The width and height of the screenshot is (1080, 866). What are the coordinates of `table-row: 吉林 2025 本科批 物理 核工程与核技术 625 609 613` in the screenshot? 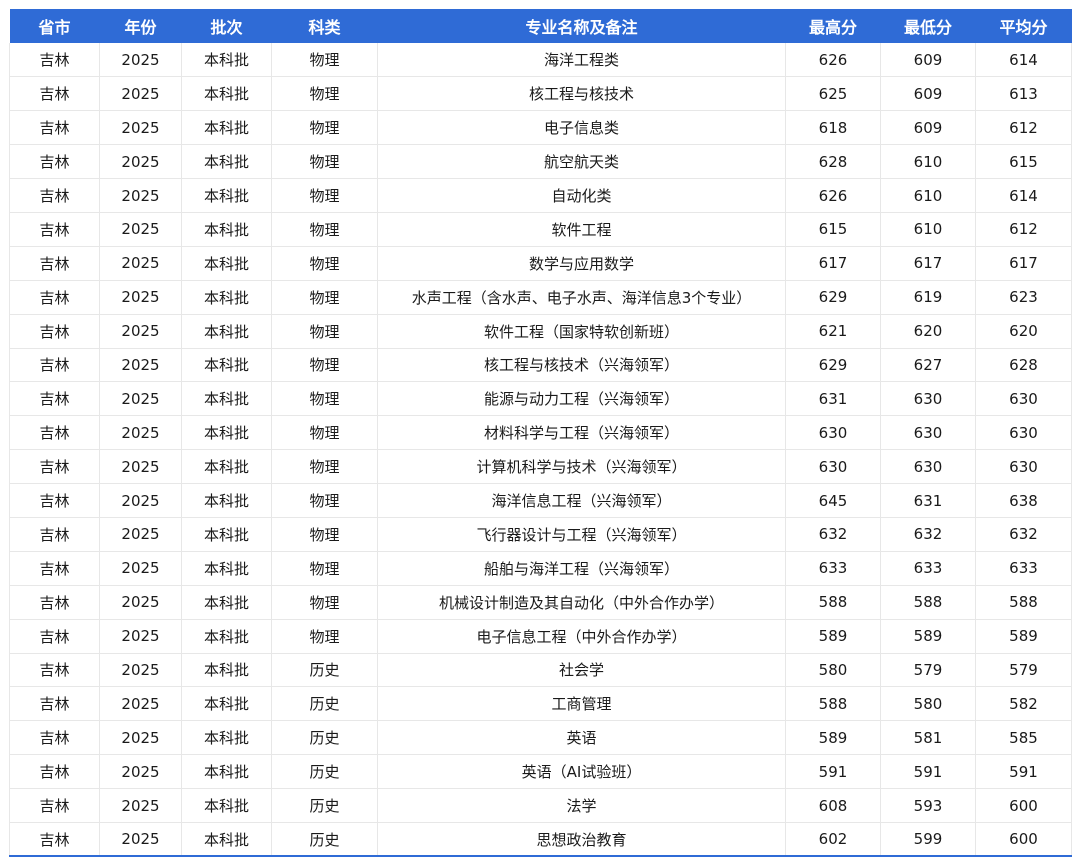 It's located at (540, 94).